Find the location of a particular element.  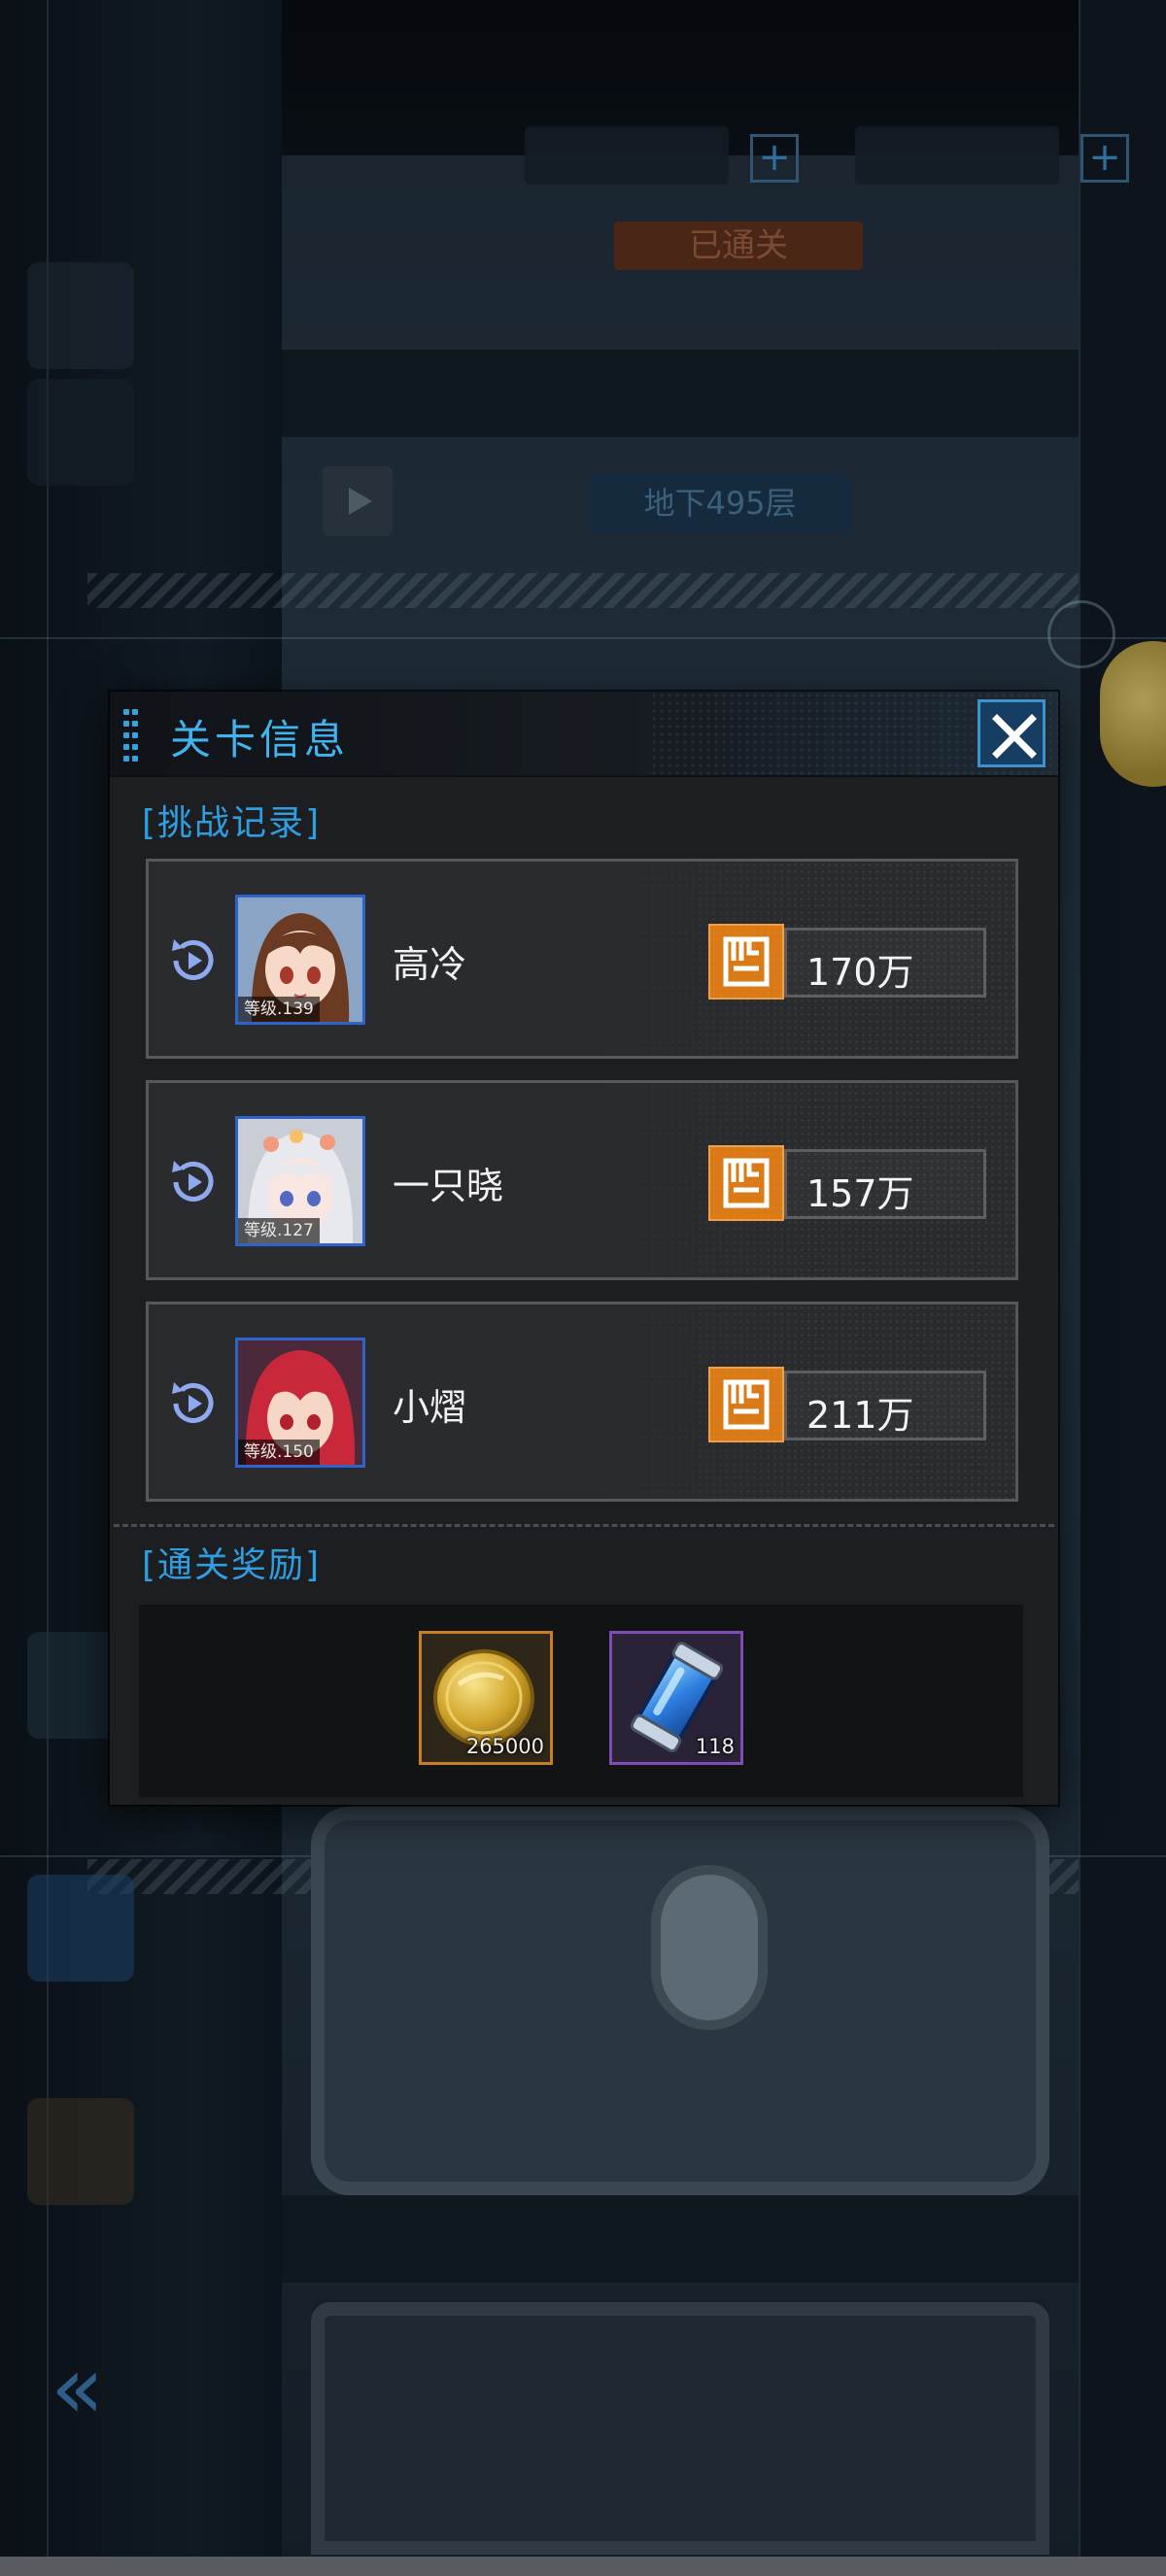

combat-power-box: 157万 is located at coordinates (885, 1184).